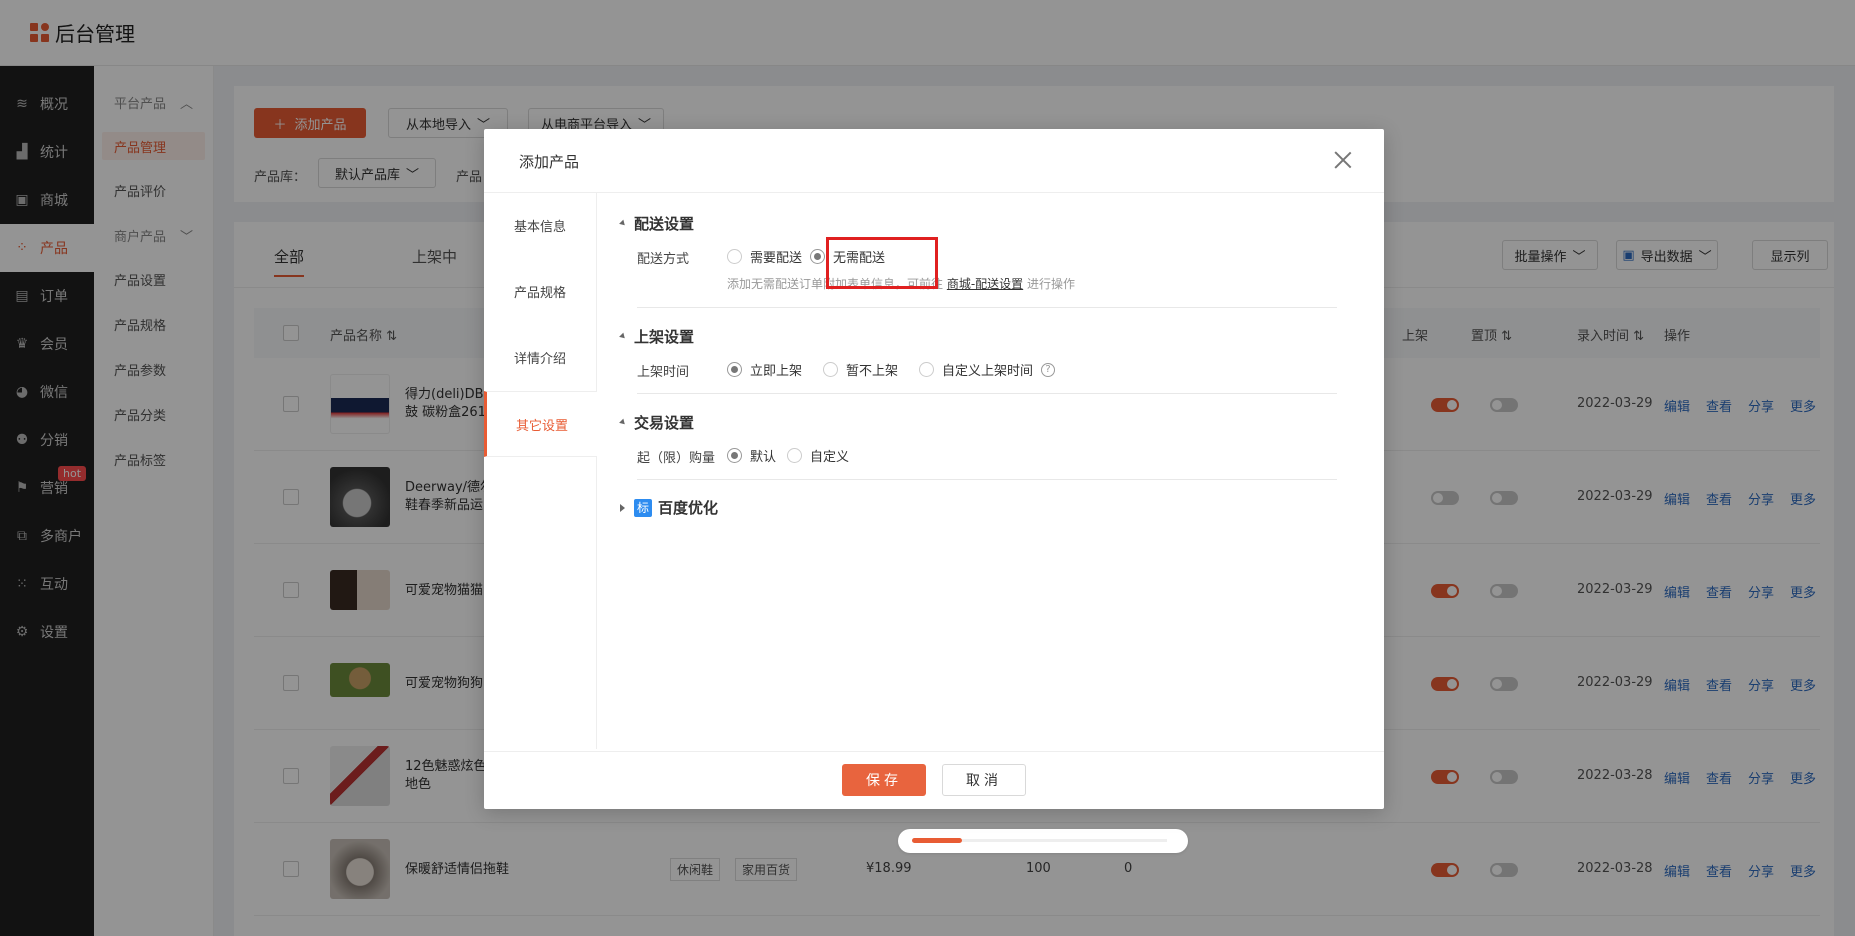 Image resolution: width=1855 pixels, height=936 pixels. I want to click on scroll-progress, so click(1043, 841).